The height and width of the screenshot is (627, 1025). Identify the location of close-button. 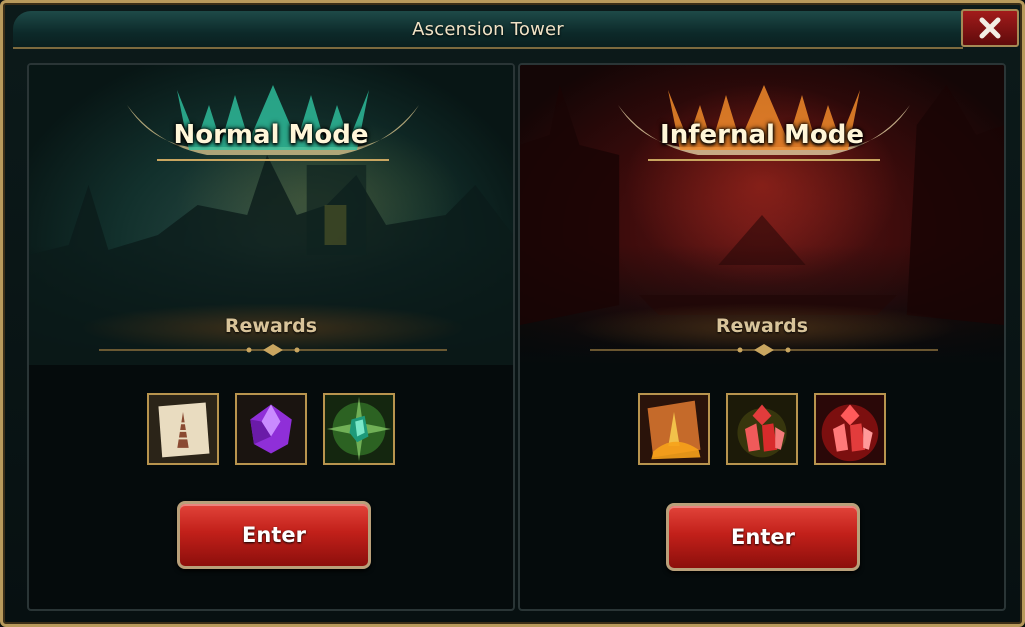
(990, 28).